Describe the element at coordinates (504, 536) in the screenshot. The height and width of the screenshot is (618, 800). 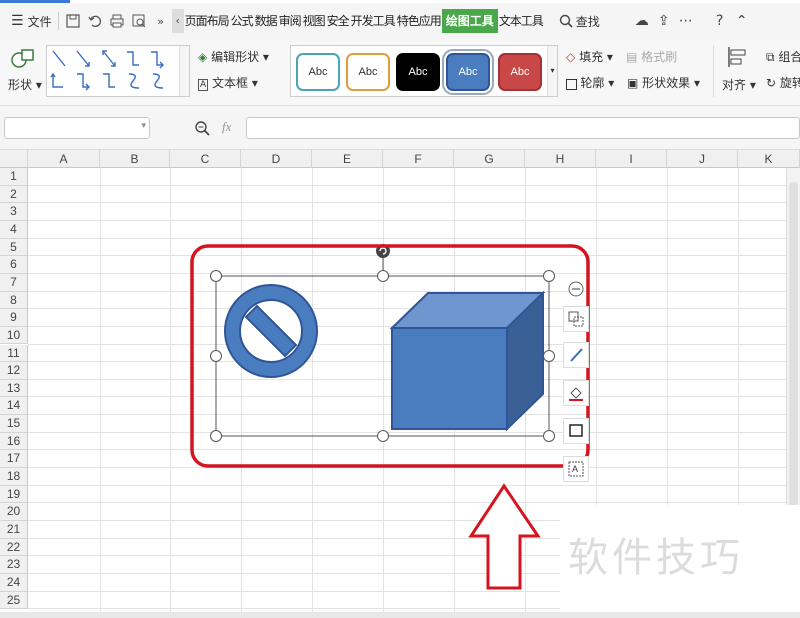
I see `up-arrow-icon` at that location.